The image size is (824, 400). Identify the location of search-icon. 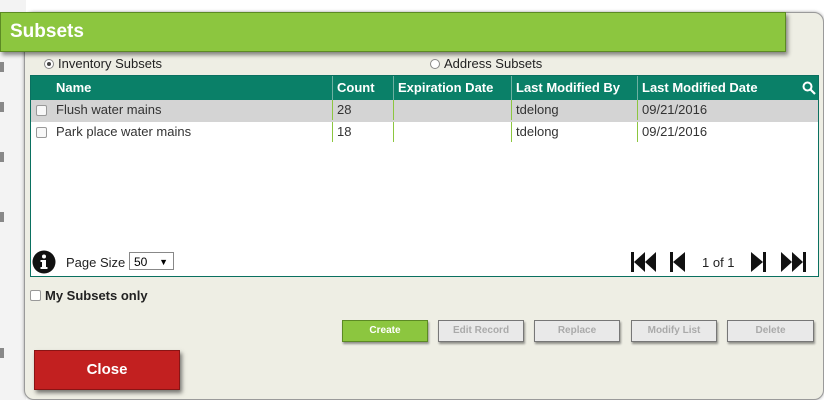
(809, 88).